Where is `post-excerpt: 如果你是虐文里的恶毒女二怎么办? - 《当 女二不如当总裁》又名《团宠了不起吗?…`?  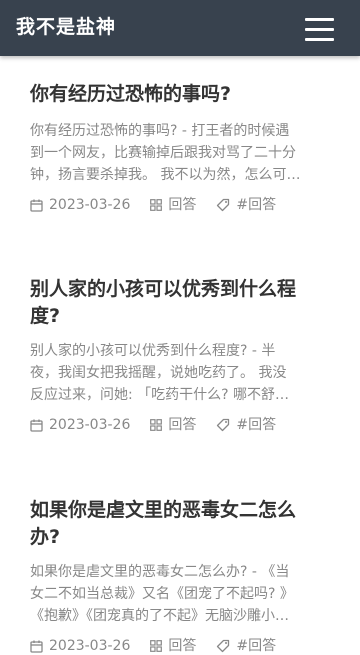 post-excerpt: 如果你是虐文里的恶毒女二怎么办? - 《当 女二不如当总裁》又名《团宠了不起吗?… is located at coordinates (180, 594).